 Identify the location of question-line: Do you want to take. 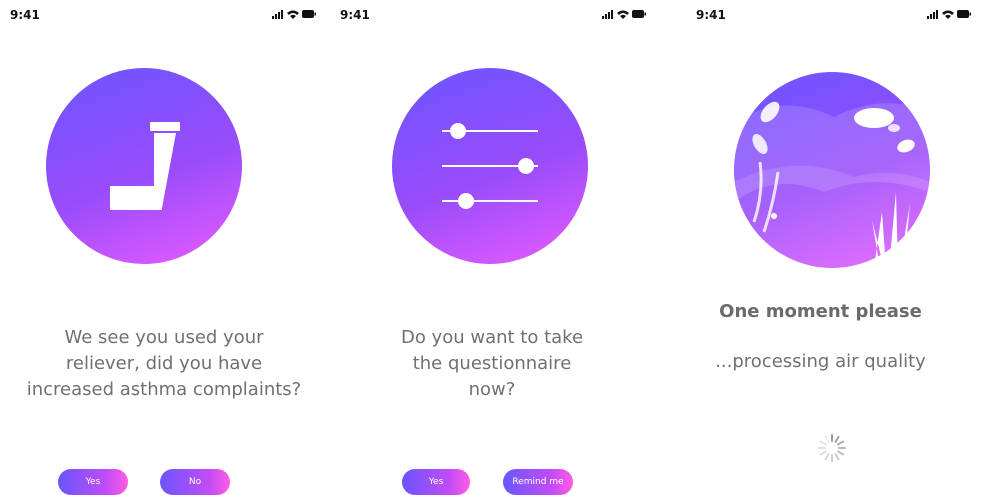
(492, 337).